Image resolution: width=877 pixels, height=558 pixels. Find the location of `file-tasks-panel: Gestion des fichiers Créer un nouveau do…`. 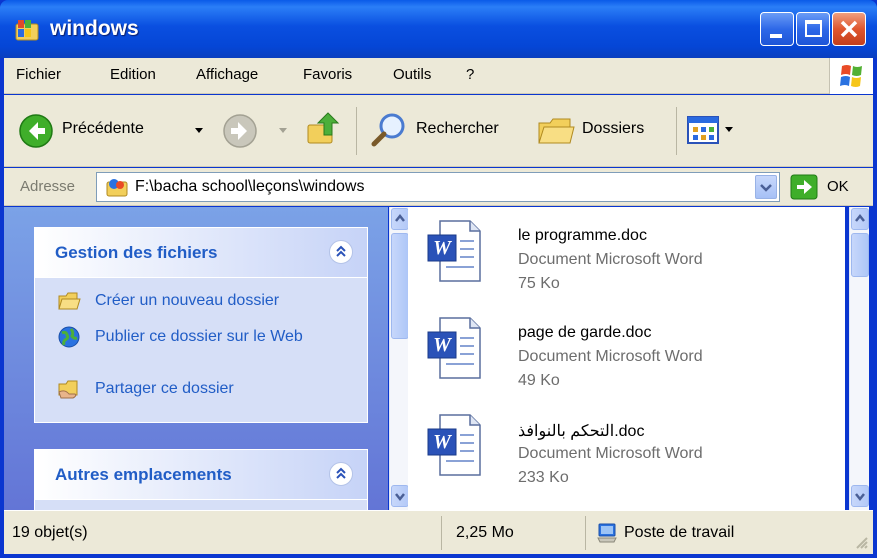

file-tasks-panel: Gestion des fichiers Créer un nouveau do… is located at coordinates (201, 325).